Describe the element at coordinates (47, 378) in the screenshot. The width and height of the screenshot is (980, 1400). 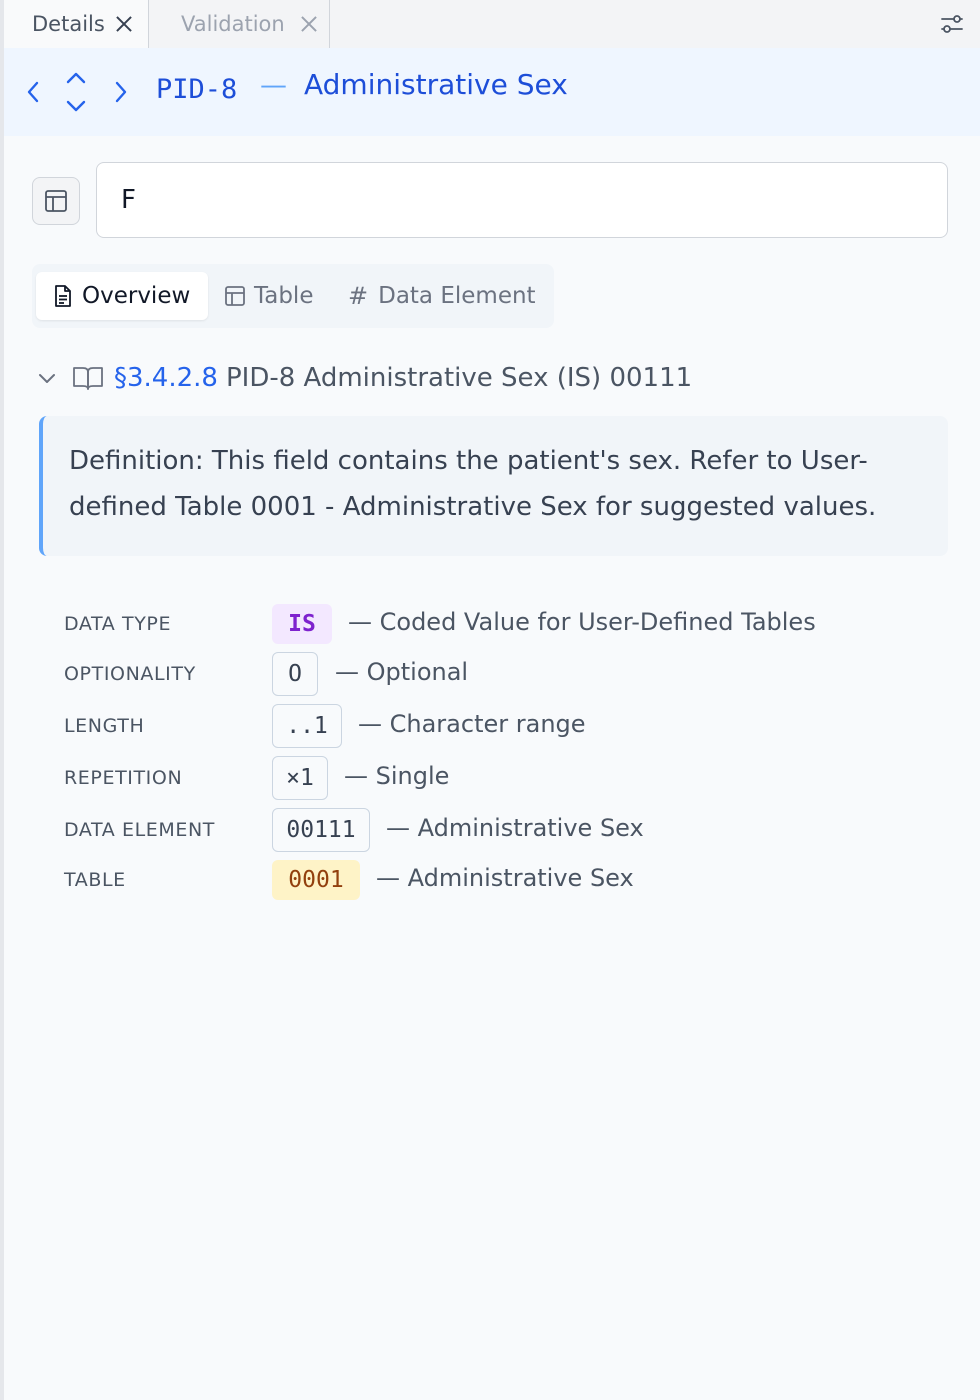
I see `chevron-down-icon` at that location.